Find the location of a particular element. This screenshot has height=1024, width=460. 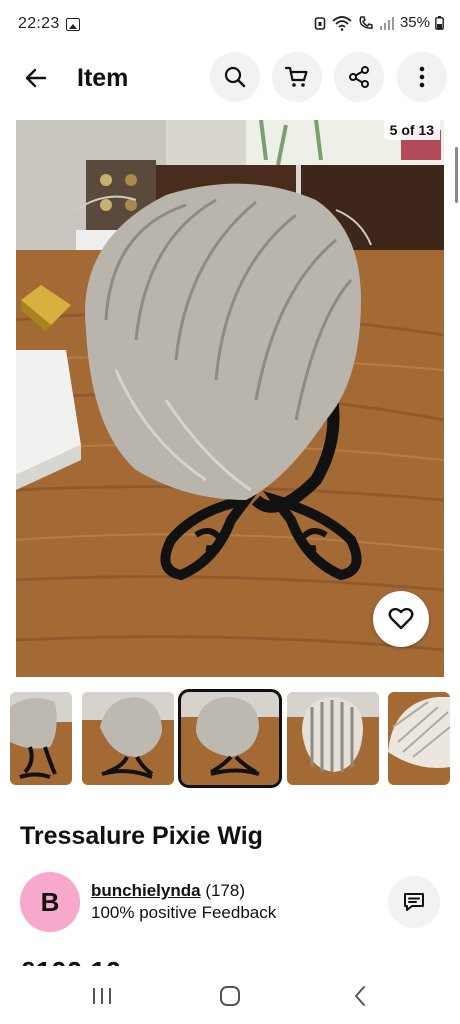

recents-icon is located at coordinates (102, 996).